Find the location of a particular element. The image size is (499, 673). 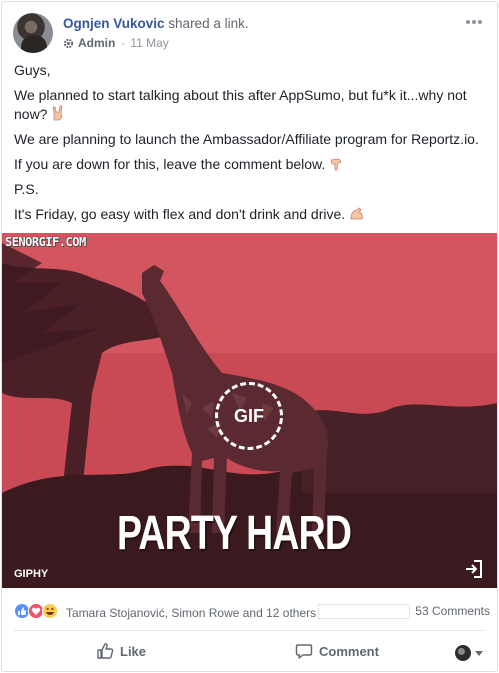

comment-button: Comment is located at coordinates (337, 651).